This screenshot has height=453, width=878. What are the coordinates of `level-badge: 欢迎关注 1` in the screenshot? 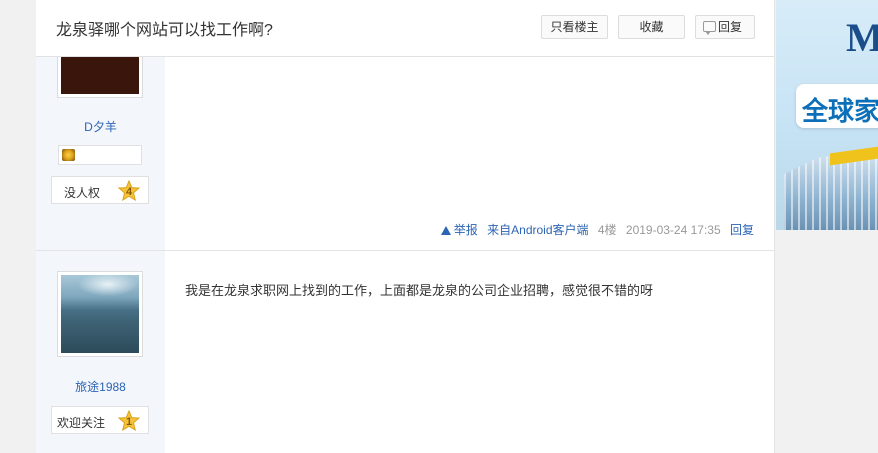 It's located at (100, 420).